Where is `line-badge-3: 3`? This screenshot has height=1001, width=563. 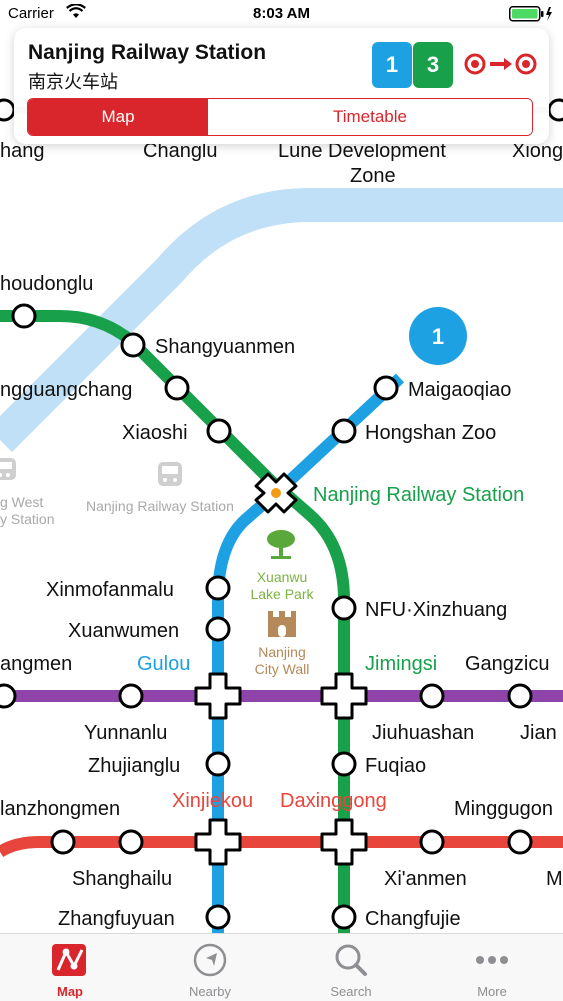
line-badge-3: 3 is located at coordinates (433, 65).